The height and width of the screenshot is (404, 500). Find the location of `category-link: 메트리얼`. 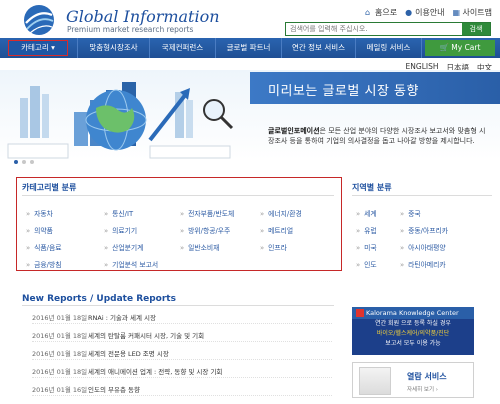

category-link: 메트리얼 is located at coordinates (276, 230).